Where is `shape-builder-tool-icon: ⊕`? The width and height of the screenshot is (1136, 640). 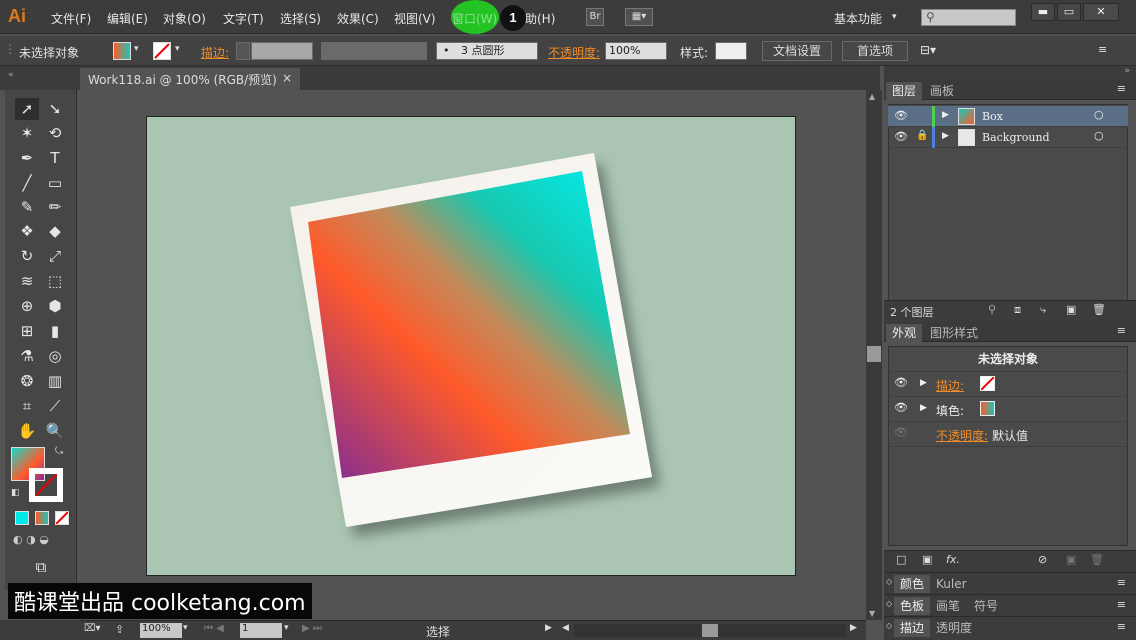
shape-builder-tool-icon: ⊕ is located at coordinates (27, 306).